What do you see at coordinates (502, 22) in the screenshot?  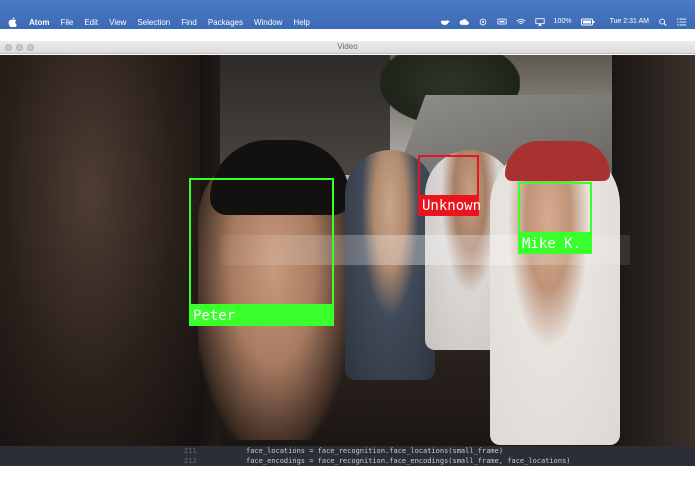 I see `display-icon` at bounding box center [502, 22].